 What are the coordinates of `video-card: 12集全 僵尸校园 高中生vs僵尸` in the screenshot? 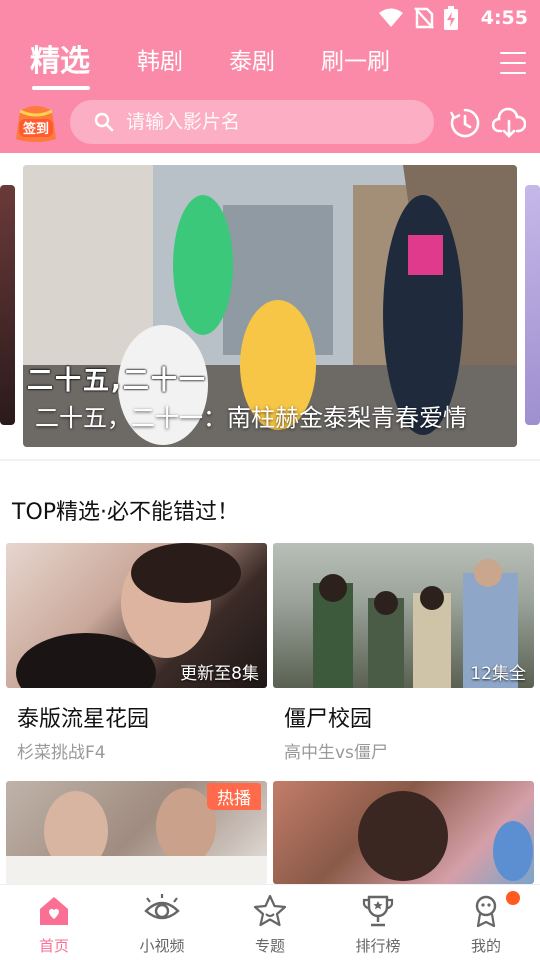 It's located at (403, 653).